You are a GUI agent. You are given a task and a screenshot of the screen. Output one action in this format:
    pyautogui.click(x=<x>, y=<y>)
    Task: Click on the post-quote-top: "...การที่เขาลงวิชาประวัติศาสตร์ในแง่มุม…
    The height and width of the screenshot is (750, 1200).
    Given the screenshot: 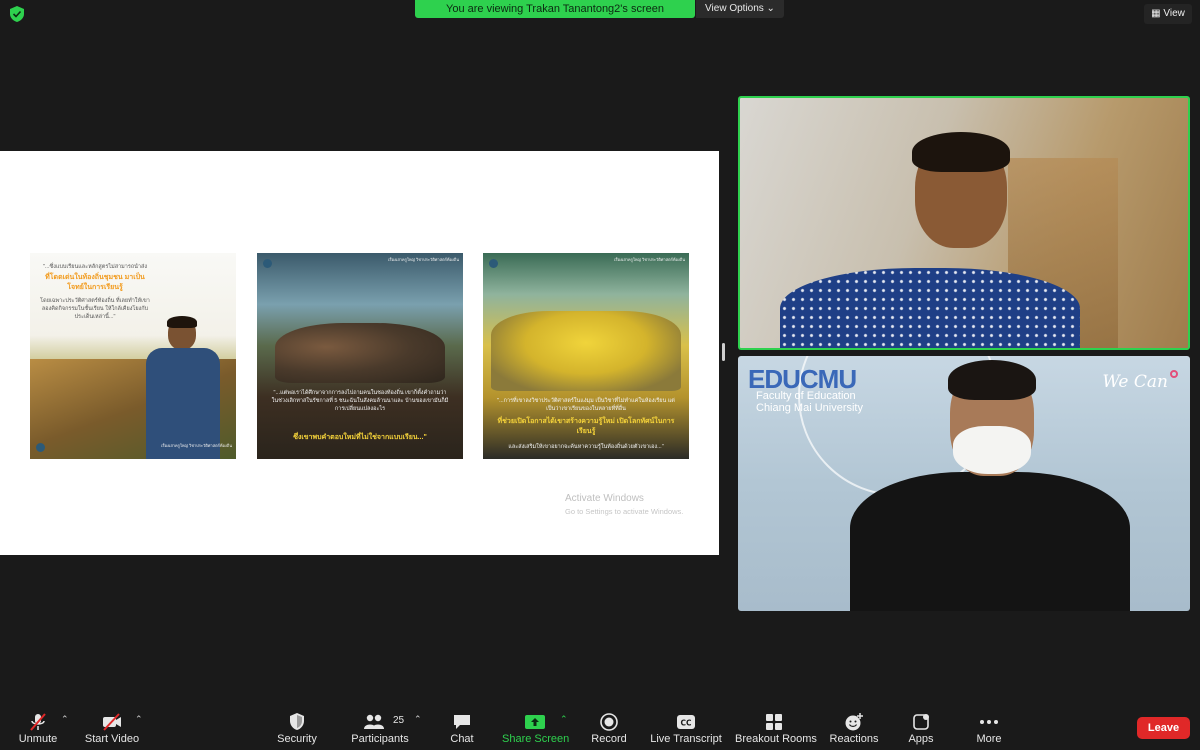 What is the action you would take?
    pyautogui.click(x=586, y=405)
    